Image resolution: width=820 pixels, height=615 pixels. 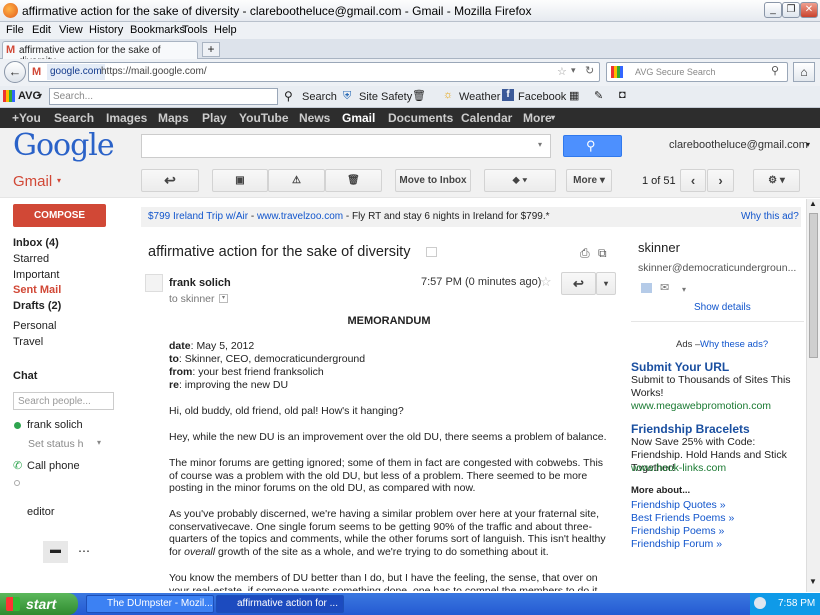 What do you see at coordinates (200, 283) in the screenshot?
I see `sender-name: frank solich` at bounding box center [200, 283].